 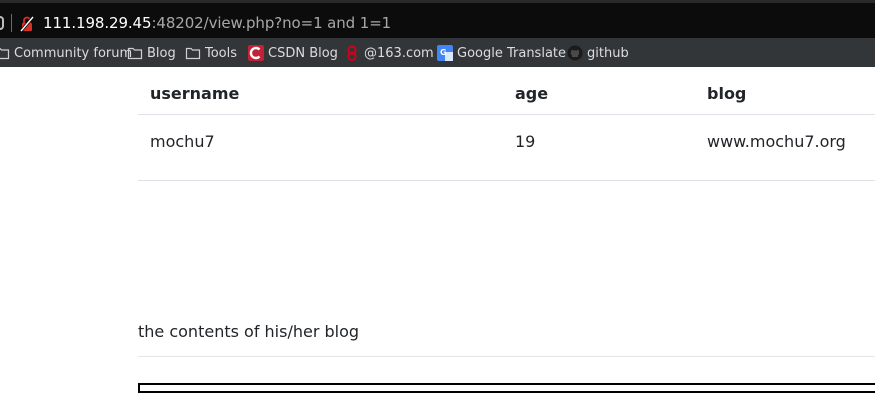 What do you see at coordinates (97, 23) in the screenshot?
I see `url-host: 111.198.29.45` at bounding box center [97, 23].